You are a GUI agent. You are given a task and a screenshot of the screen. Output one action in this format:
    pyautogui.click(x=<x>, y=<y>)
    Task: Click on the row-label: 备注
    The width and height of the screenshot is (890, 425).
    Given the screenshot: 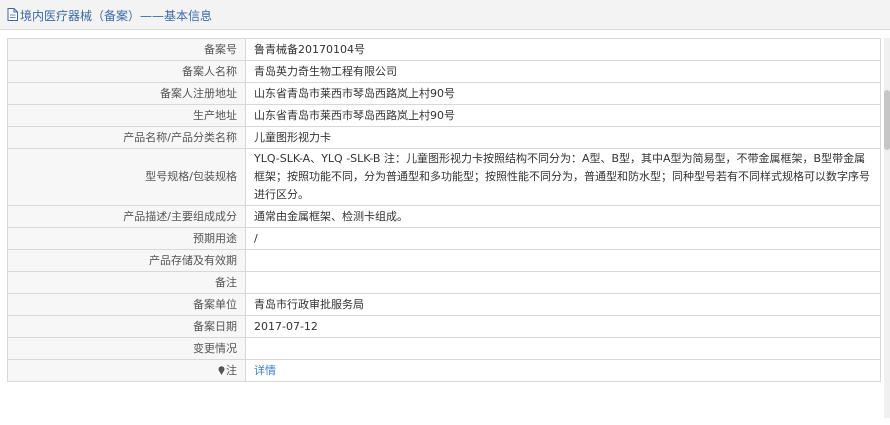 What is the action you would take?
    pyautogui.click(x=126, y=282)
    